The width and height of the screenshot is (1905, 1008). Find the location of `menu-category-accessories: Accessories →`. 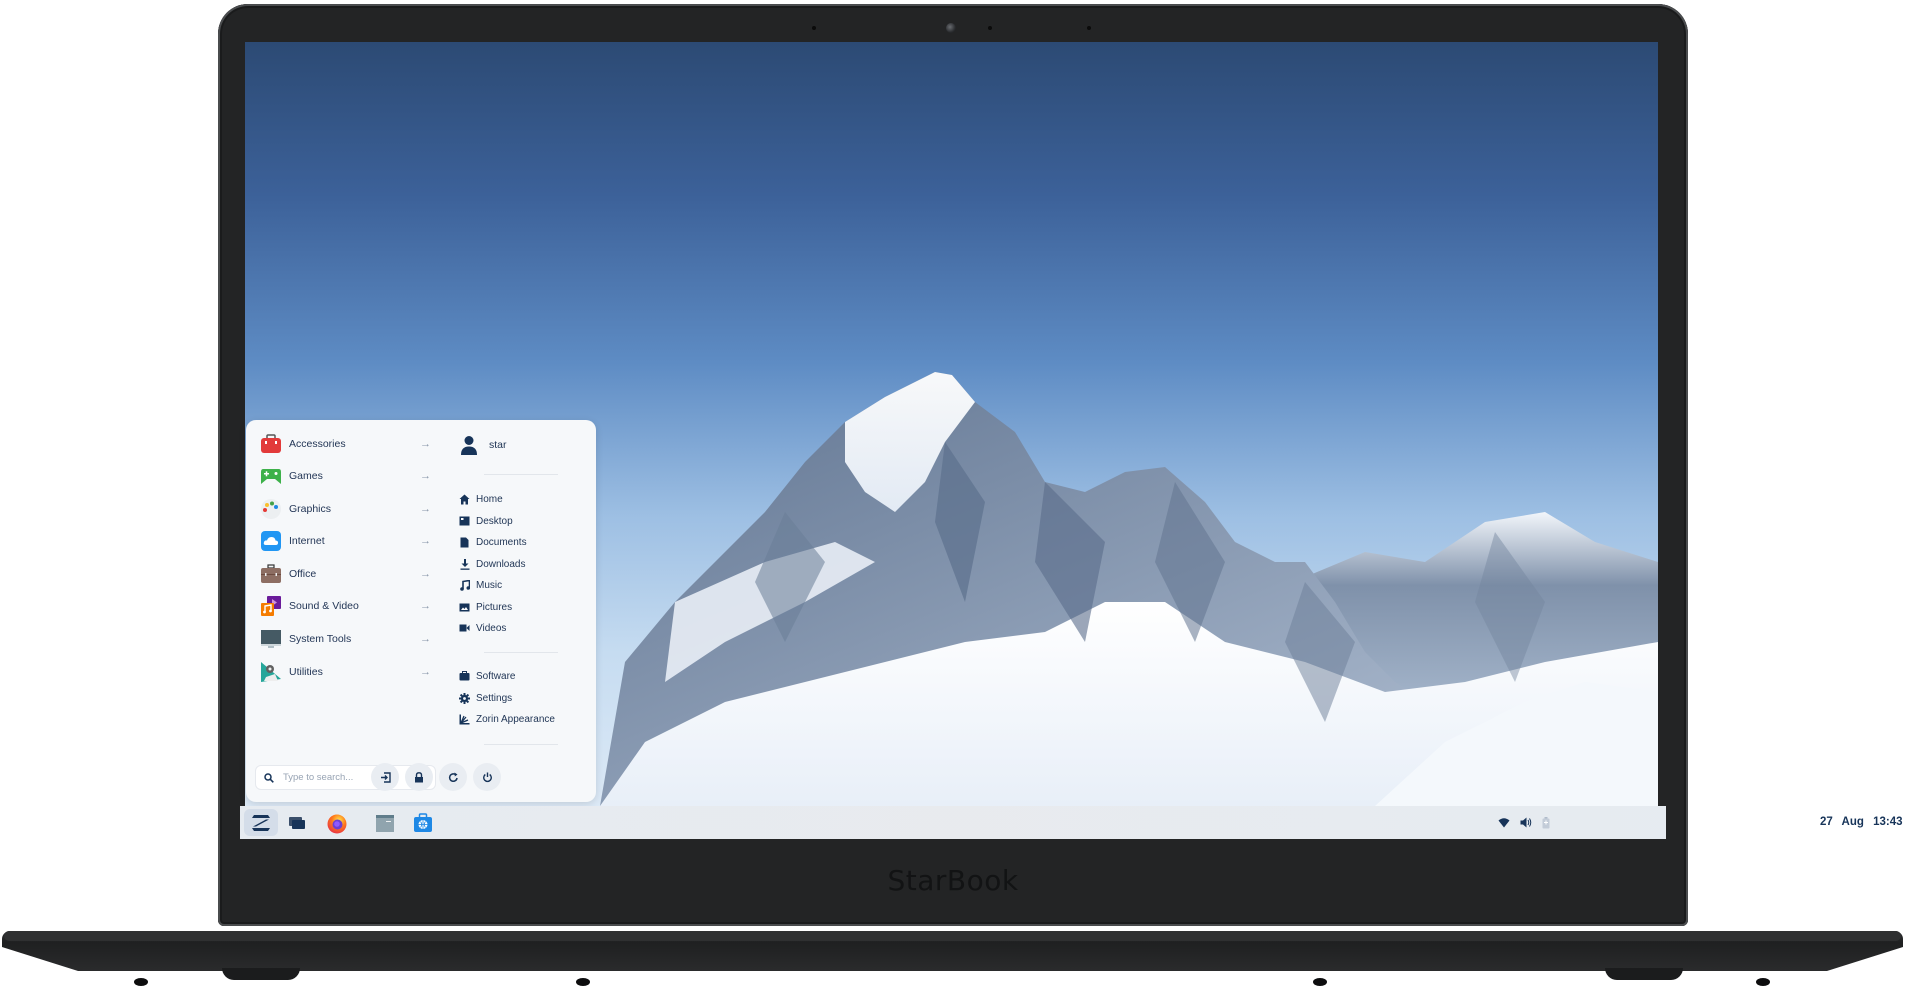

menu-category-accessories: Accessories → is located at coordinates (348, 444).